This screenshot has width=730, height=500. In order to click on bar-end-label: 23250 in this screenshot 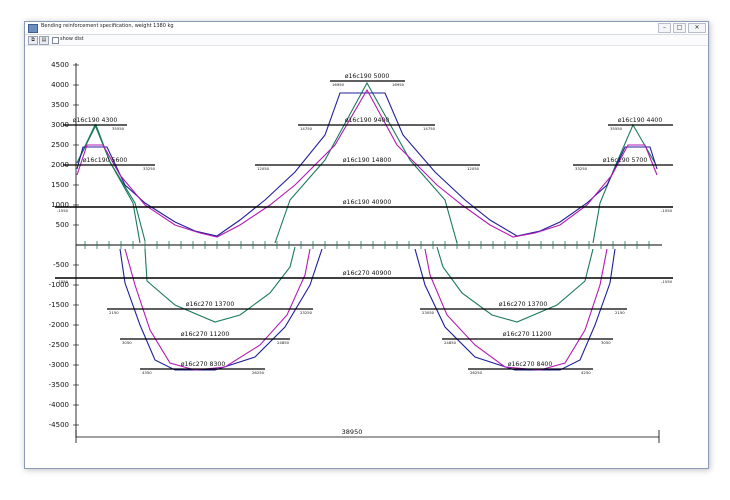, I will do `click(306, 312)`.